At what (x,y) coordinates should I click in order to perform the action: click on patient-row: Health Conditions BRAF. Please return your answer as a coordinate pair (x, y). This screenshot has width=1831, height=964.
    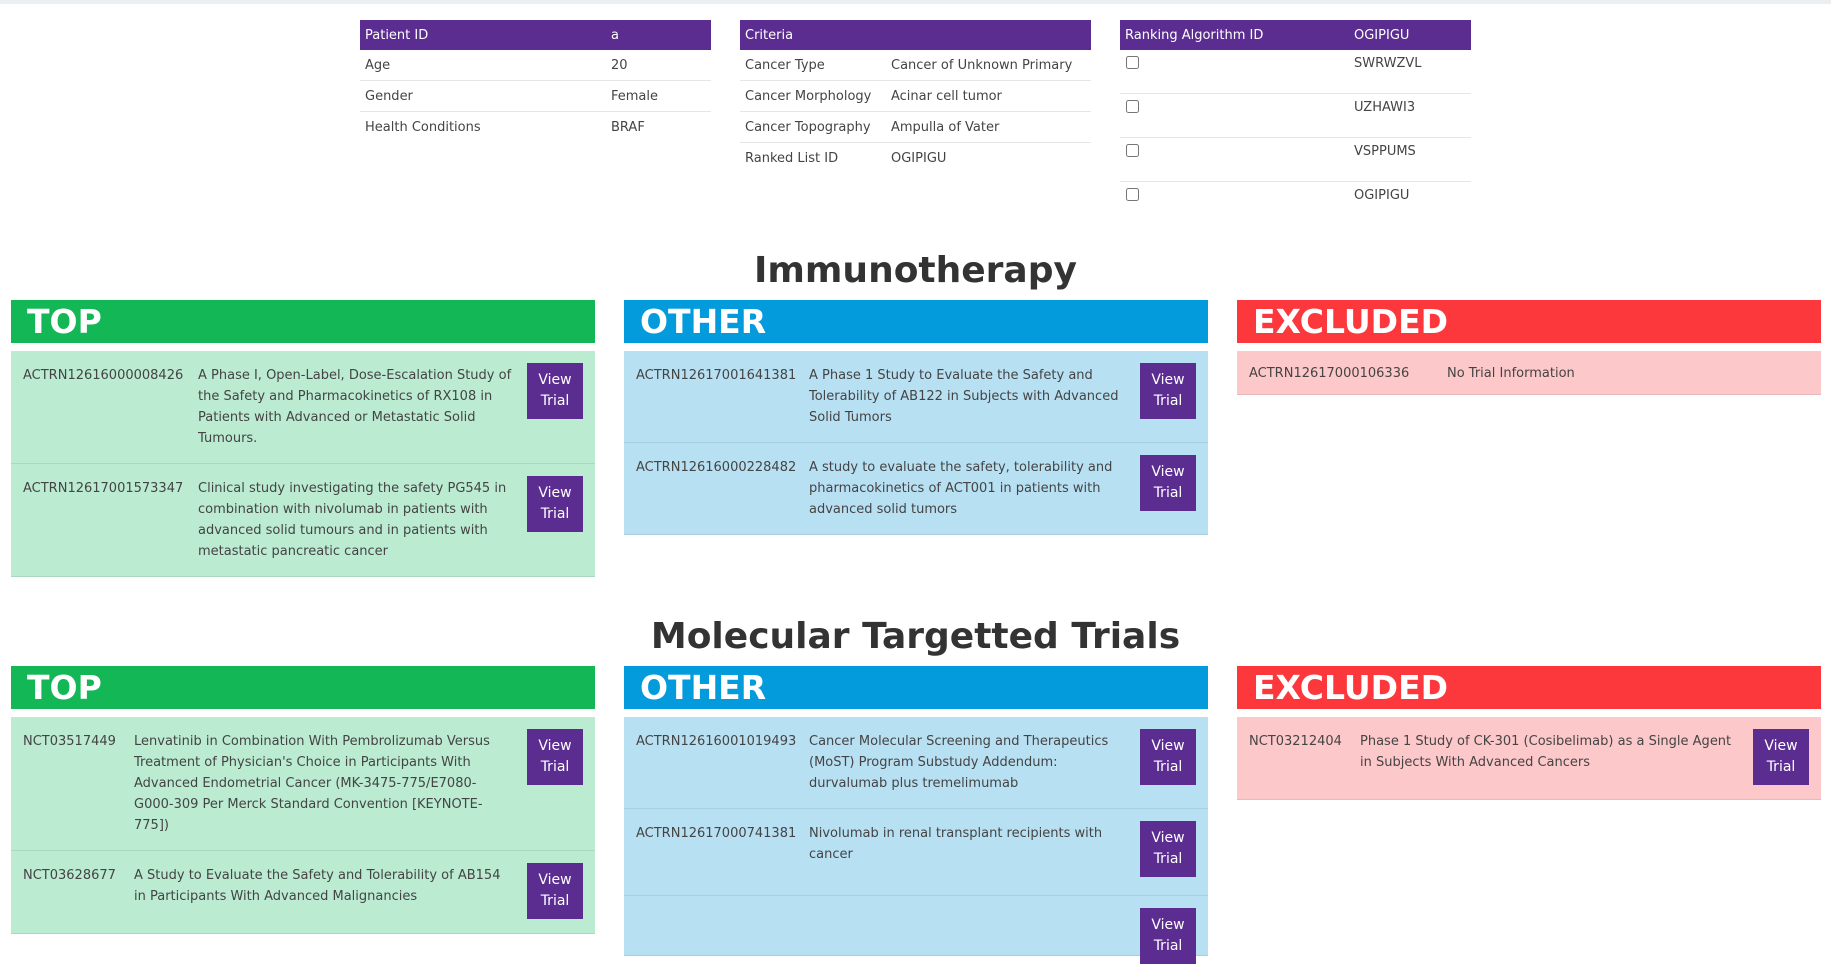
    Looking at the image, I should click on (535, 127).